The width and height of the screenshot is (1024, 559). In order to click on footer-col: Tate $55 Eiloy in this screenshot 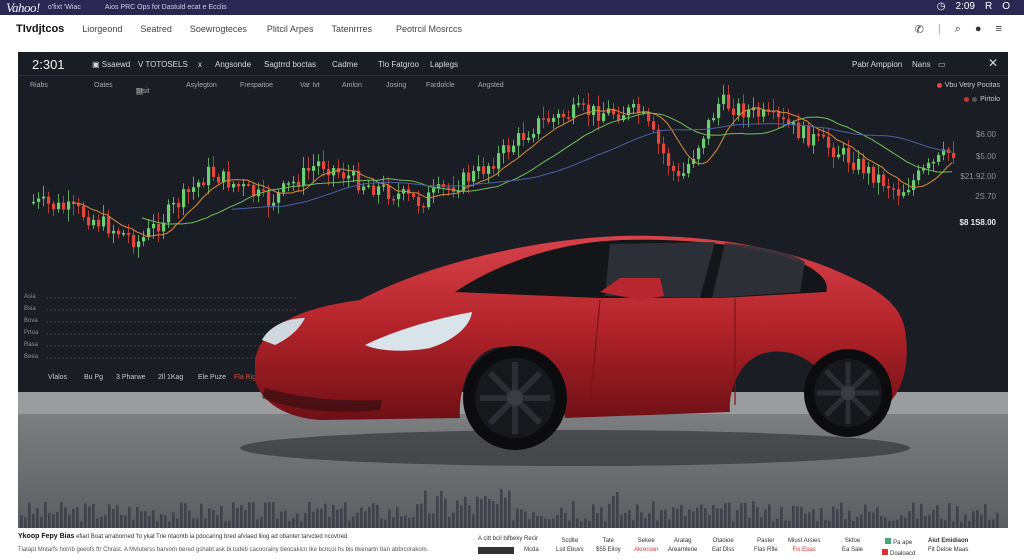, I will do `click(608, 545)`.